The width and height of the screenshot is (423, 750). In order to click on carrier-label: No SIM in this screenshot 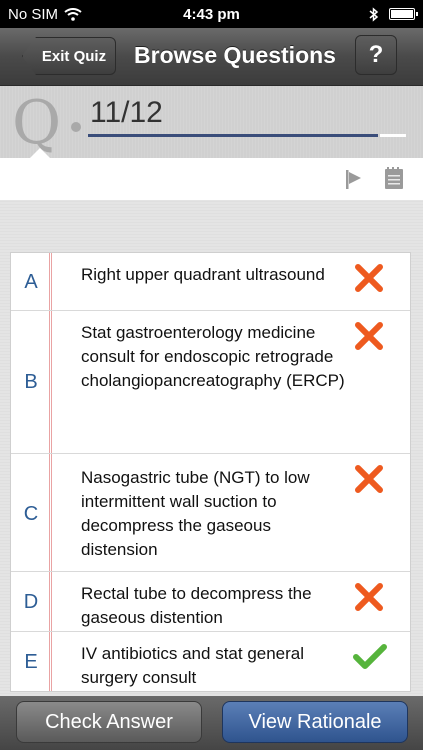, I will do `click(33, 14)`.